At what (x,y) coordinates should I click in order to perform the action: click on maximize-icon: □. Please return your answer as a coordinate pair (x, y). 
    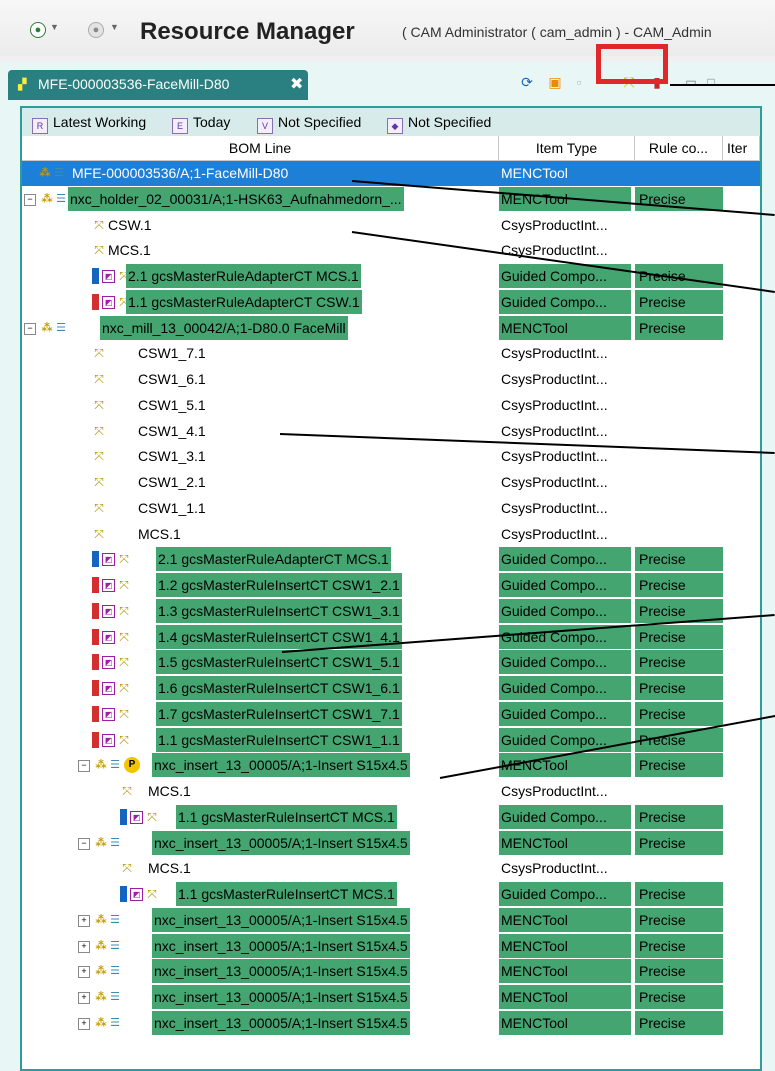
    Looking at the image, I should click on (711, 82).